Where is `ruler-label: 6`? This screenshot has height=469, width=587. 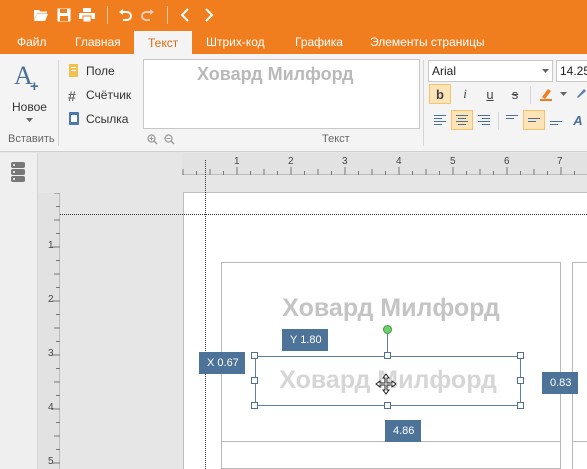 ruler-label: 6 is located at coordinates (507, 161).